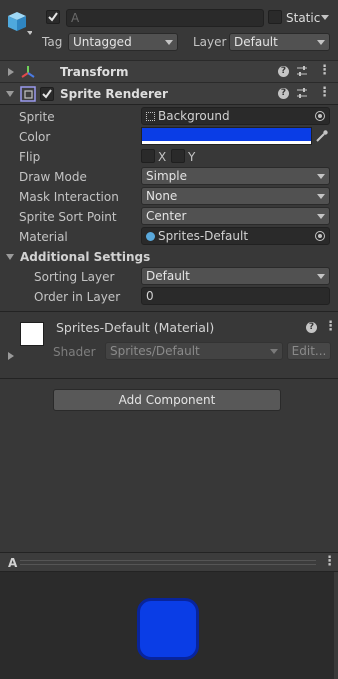 Image resolution: width=338 pixels, height=679 pixels. Describe the element at coordinates (166, 216) in the screenshot. I see `sprite-sort-point-value: Center` at that location.